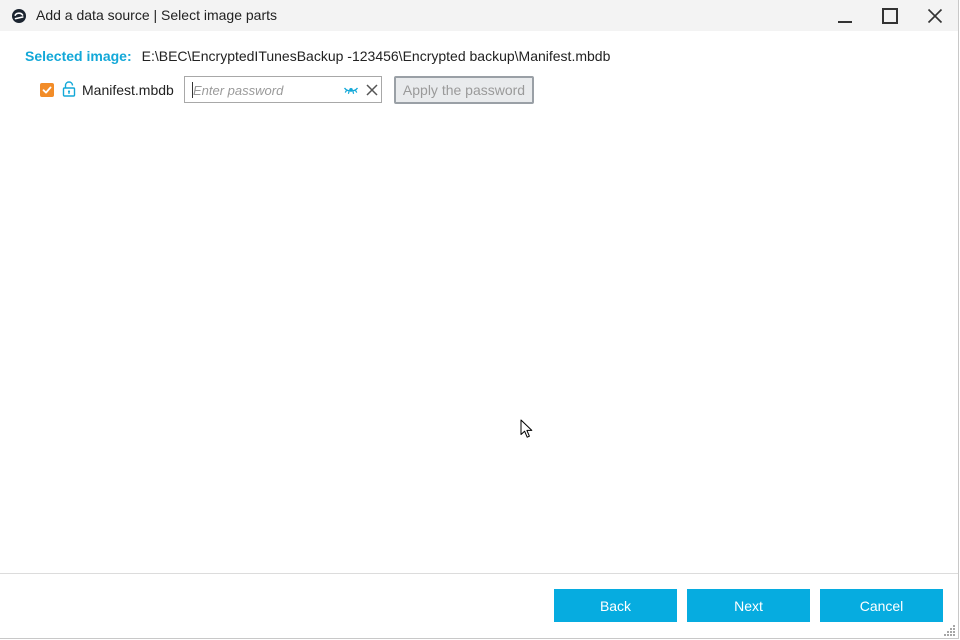  What do you see at coordinates (845, 21) in the screenshot?
I see `minimize-icon` at bounding box center [845, 21].